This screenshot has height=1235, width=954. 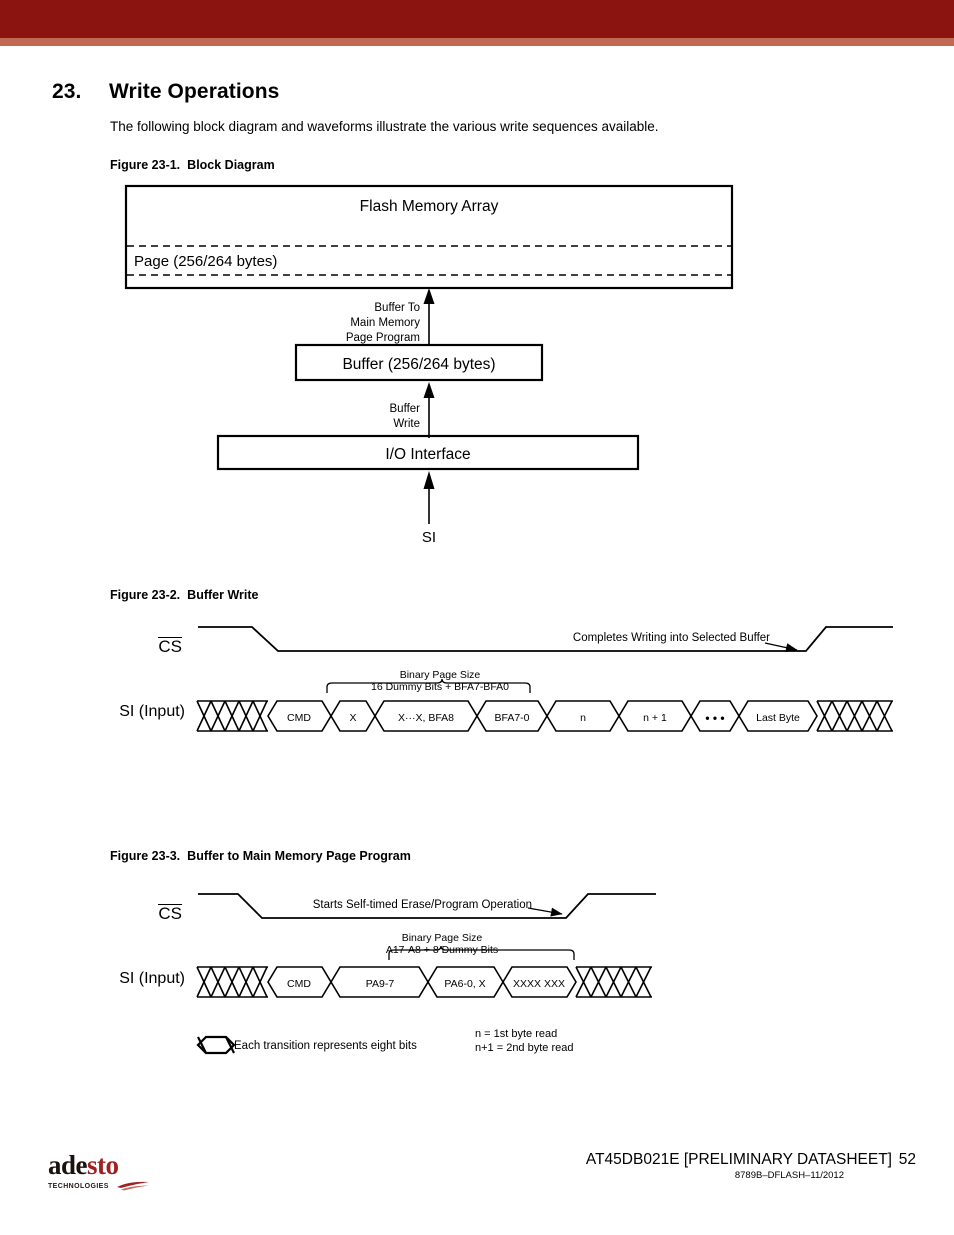 I want to click on figure-2-cs-signal-label: CS, so click(x=170, y=646).